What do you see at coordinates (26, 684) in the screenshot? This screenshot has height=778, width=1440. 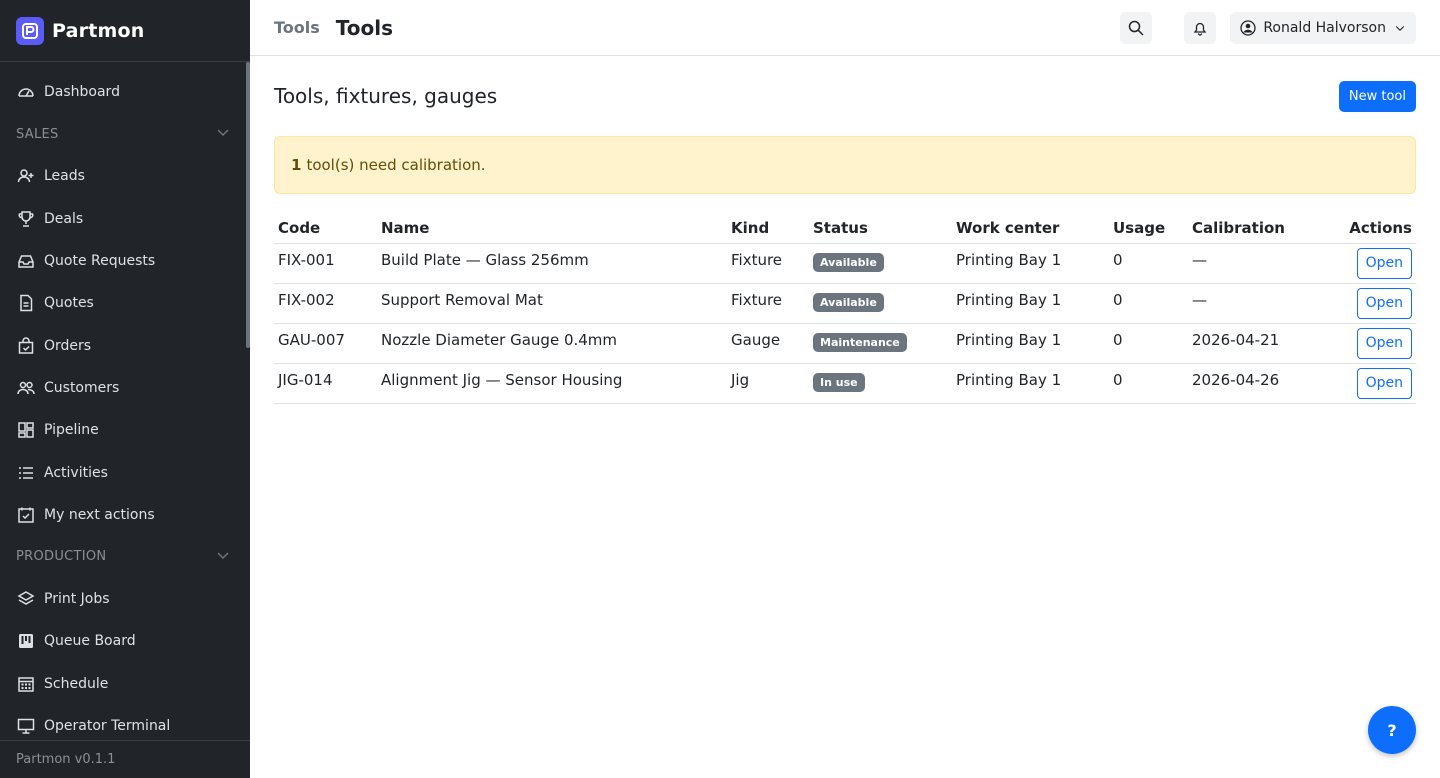 I see `calendar-grid-icon` at bounding box center [26, 684].